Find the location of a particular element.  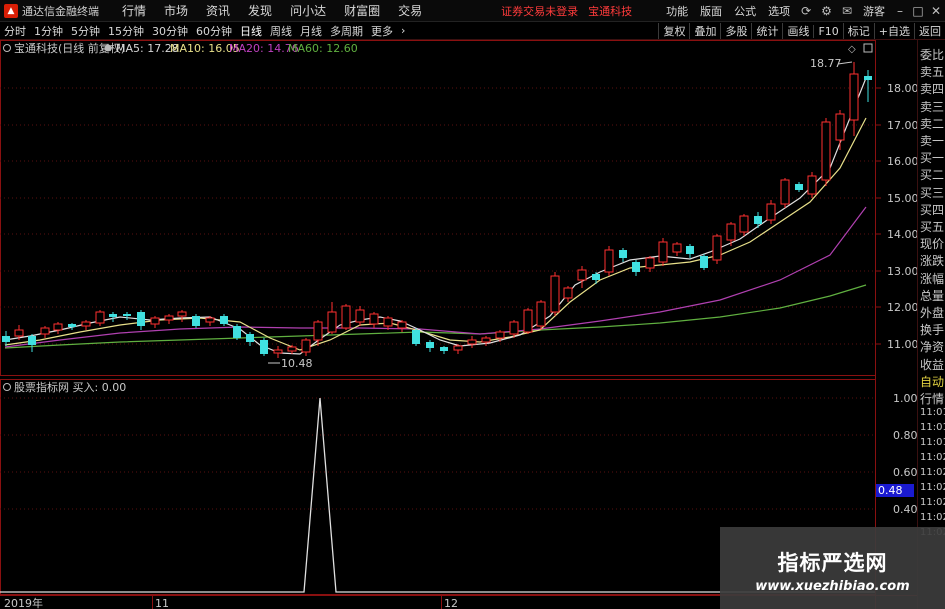

period-multi: 多周期 is located at coordinates (346, 31).